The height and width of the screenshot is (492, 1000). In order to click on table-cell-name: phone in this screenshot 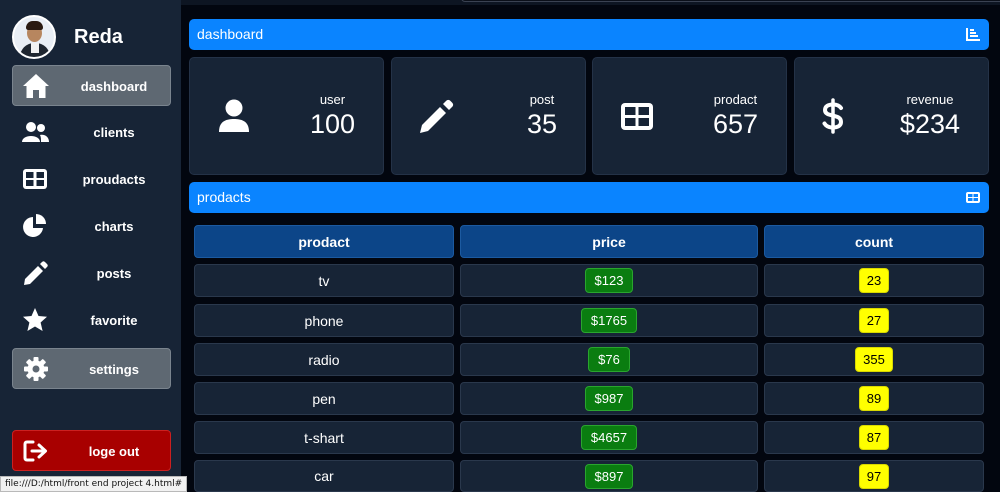, I will do `click(324, 320)`.